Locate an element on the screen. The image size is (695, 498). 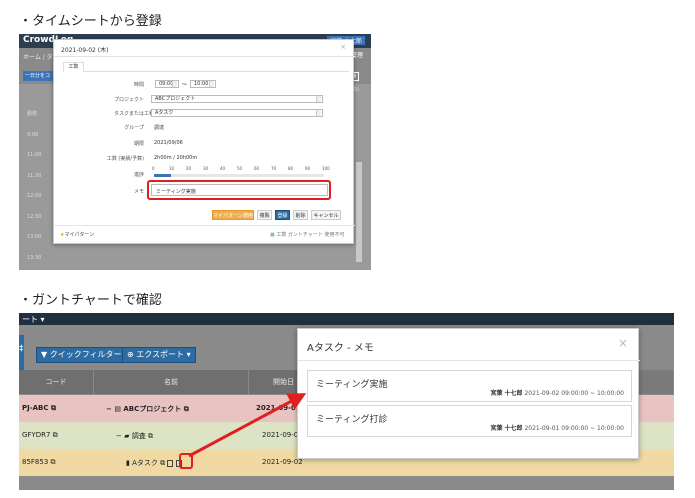
task-value: Aタスク is located at coordinates (164, 113).